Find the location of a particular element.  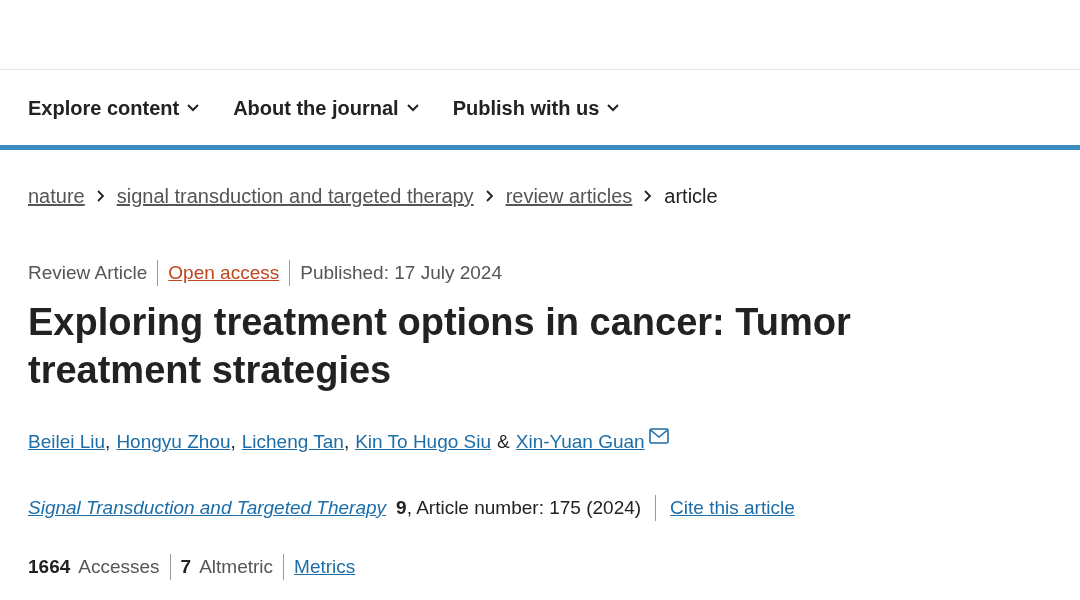

article-title: Exploring treatment options in cancer: Tumor treatment strategies is located at coordinates (439, 346).